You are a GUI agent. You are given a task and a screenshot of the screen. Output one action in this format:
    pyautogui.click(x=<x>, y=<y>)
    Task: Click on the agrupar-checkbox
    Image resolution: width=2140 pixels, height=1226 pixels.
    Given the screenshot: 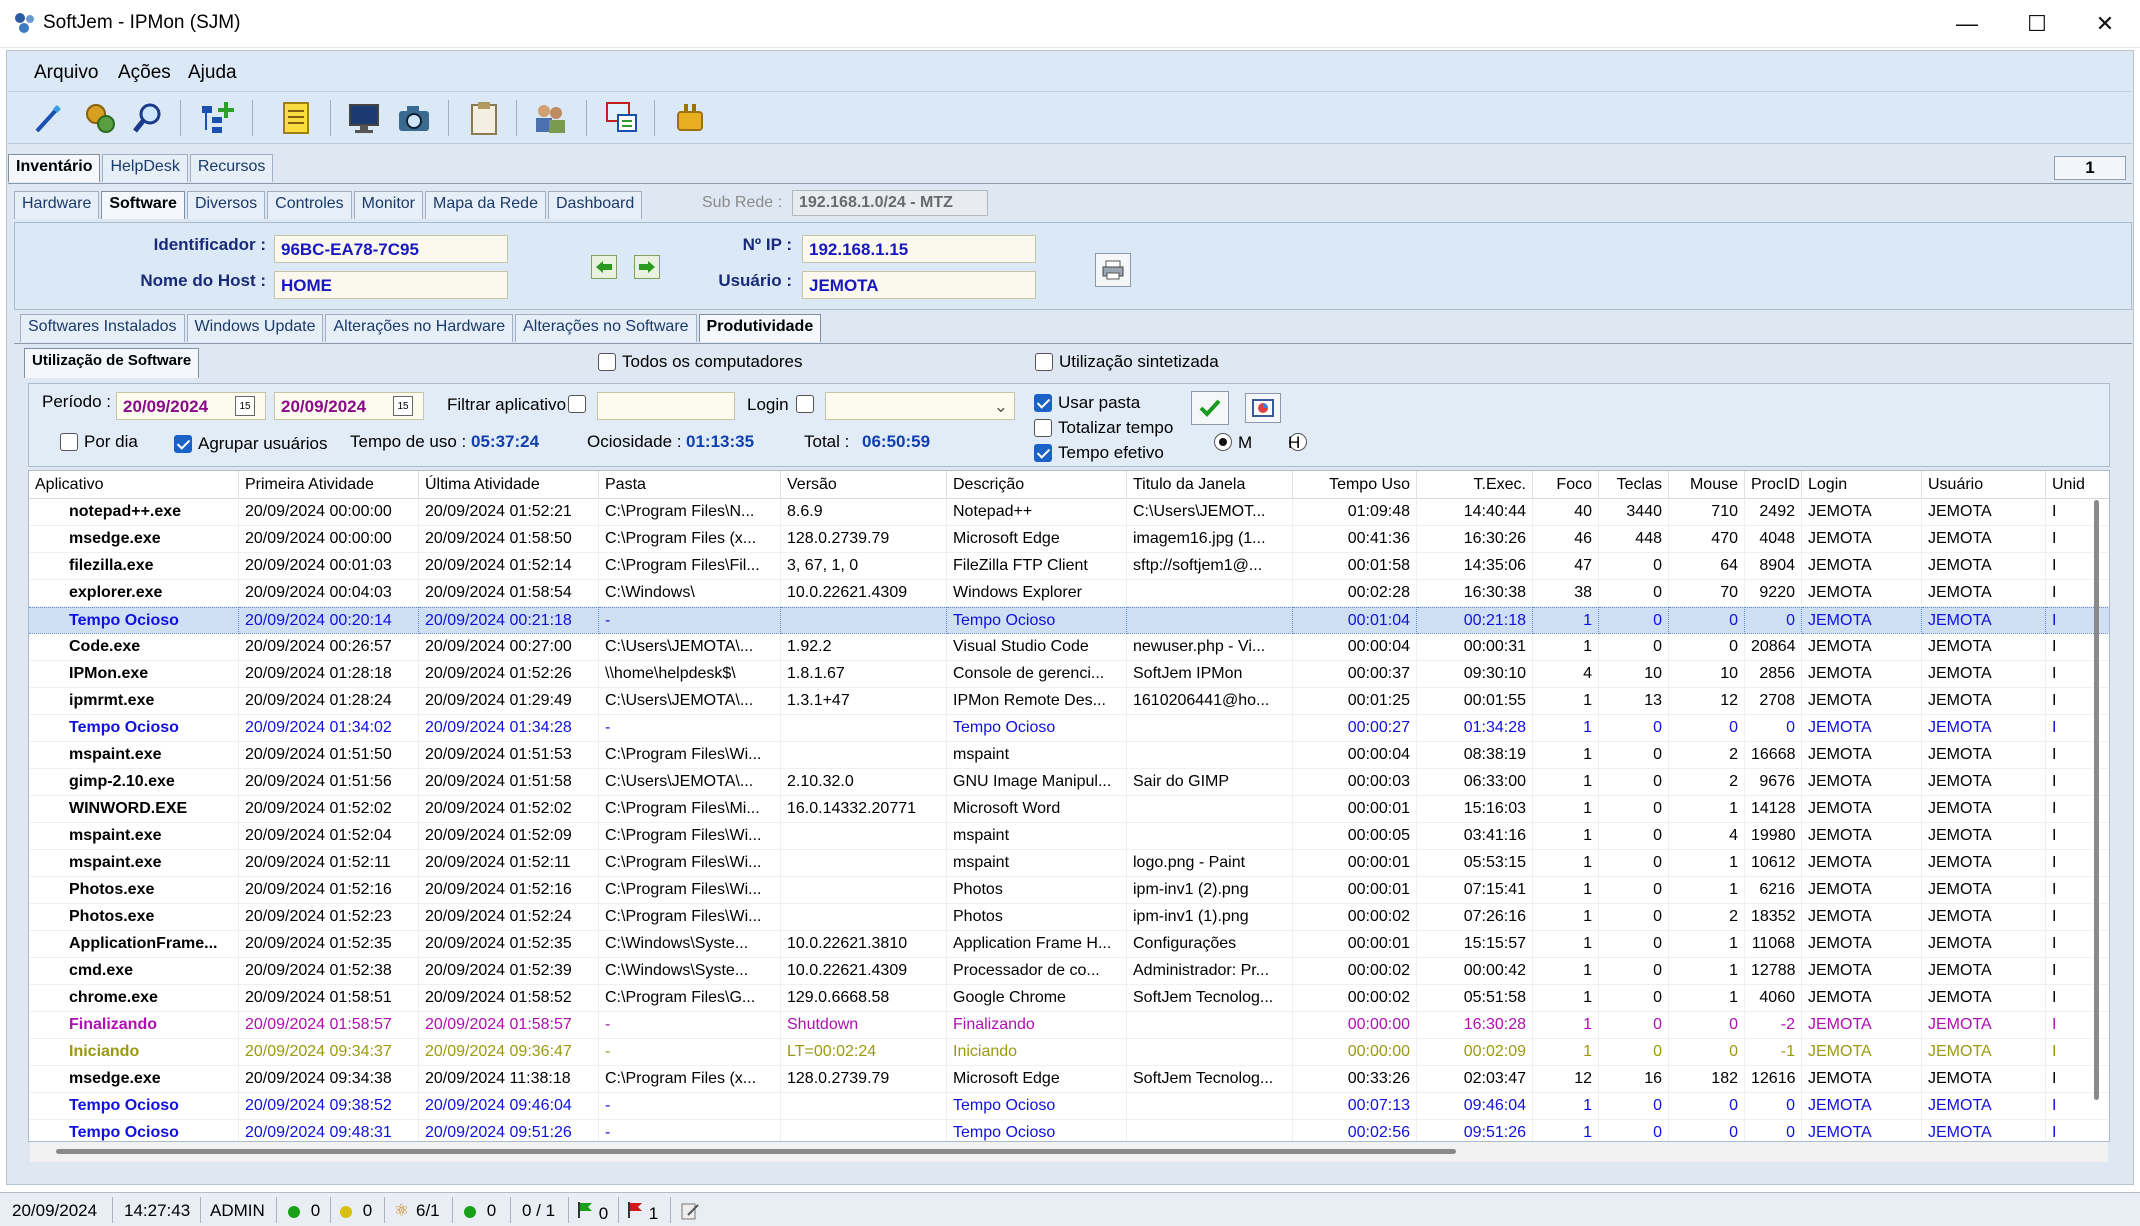 What is the action you would take?
    pyautogui.click(x=183, y=444)
    